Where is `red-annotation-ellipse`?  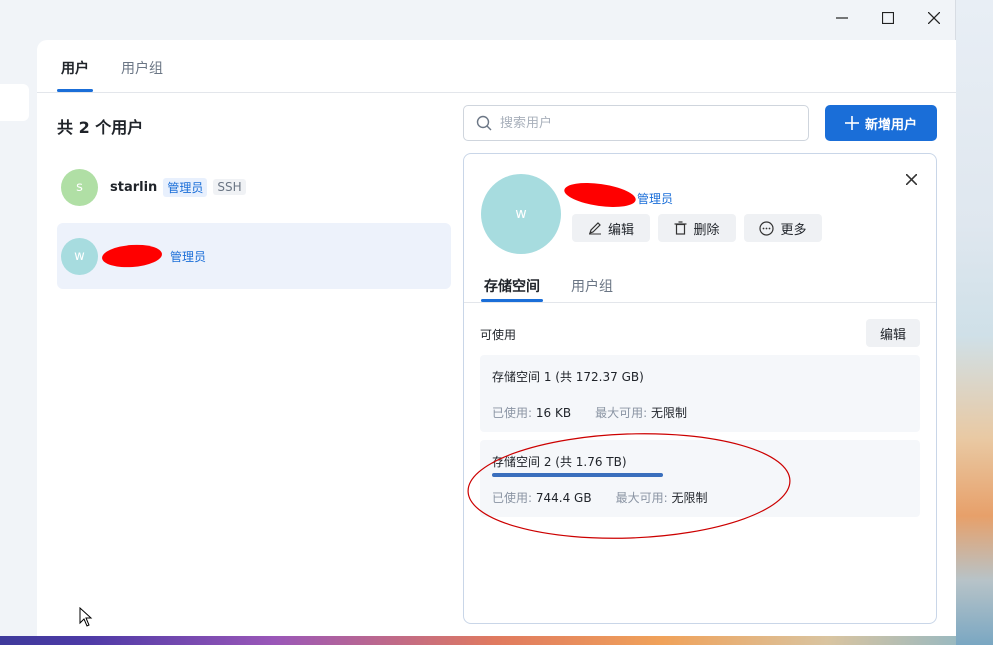 red-annotation-ellipse is located at coordinates (629, 486).